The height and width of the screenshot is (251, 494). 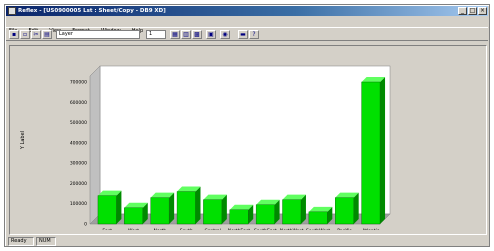 I want to click on copy-icon: ▤, so click(x=47, y=34).